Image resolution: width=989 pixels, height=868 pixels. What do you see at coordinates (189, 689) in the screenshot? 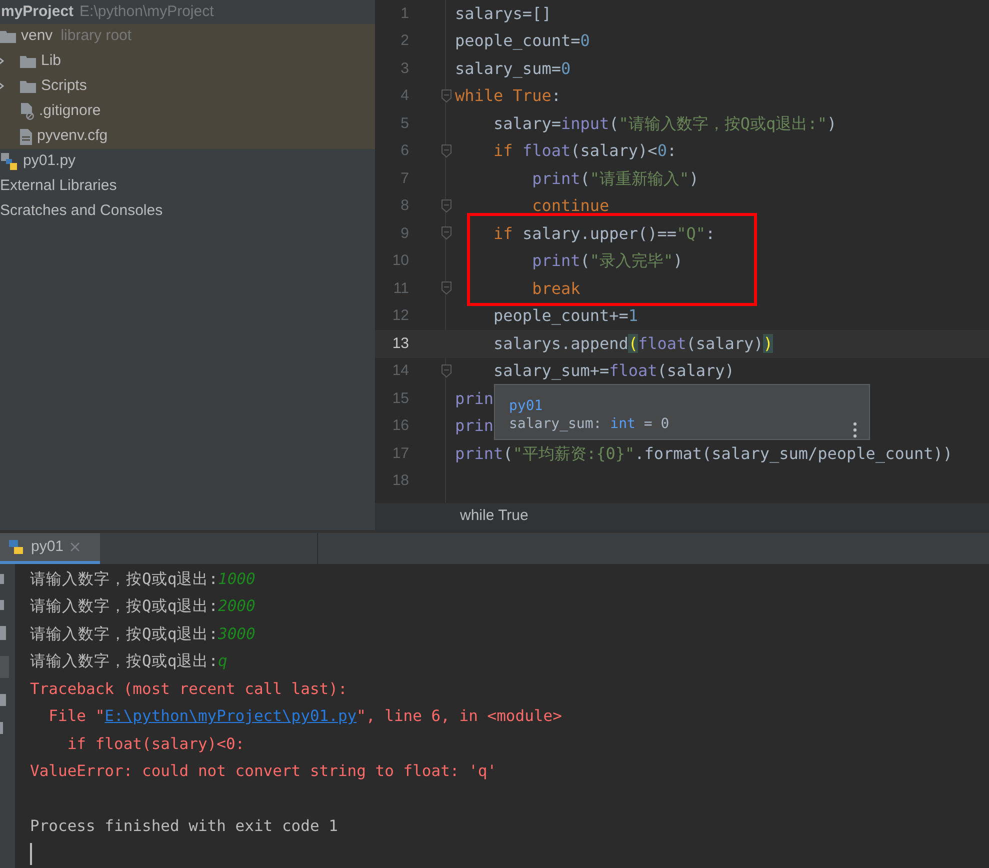
I see `error-output: Traceback (most recent call last):` at bounding box center [189, 689].